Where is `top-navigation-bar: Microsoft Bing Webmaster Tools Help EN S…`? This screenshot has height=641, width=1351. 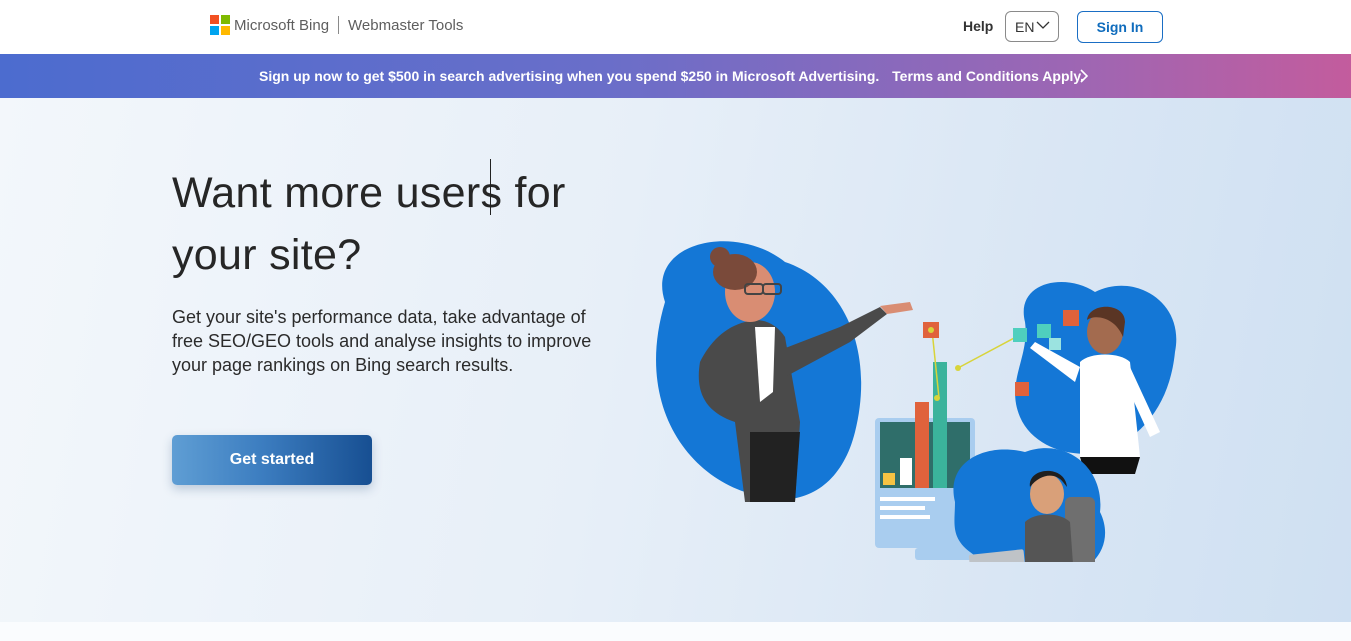
top-navigation-bar: Microsoft Bing Webmaster Tools Help EN S… is located at coordinates (675, 27).